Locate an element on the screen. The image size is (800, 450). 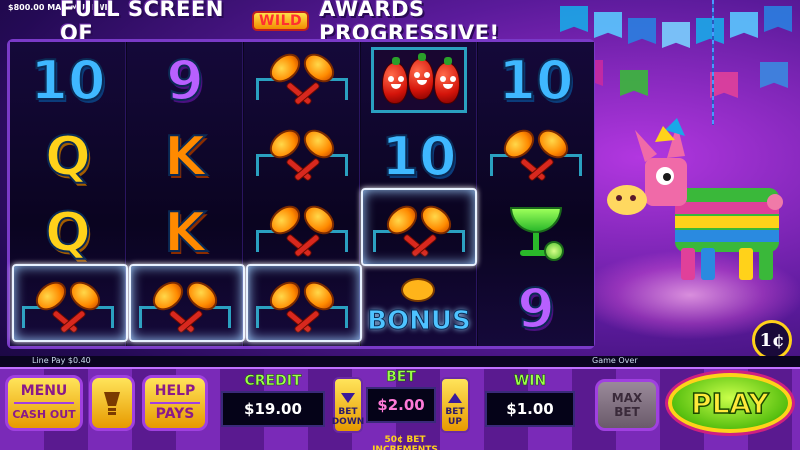
credit-meter: CREDIT $19.00 is located at coordinates (273, 400).